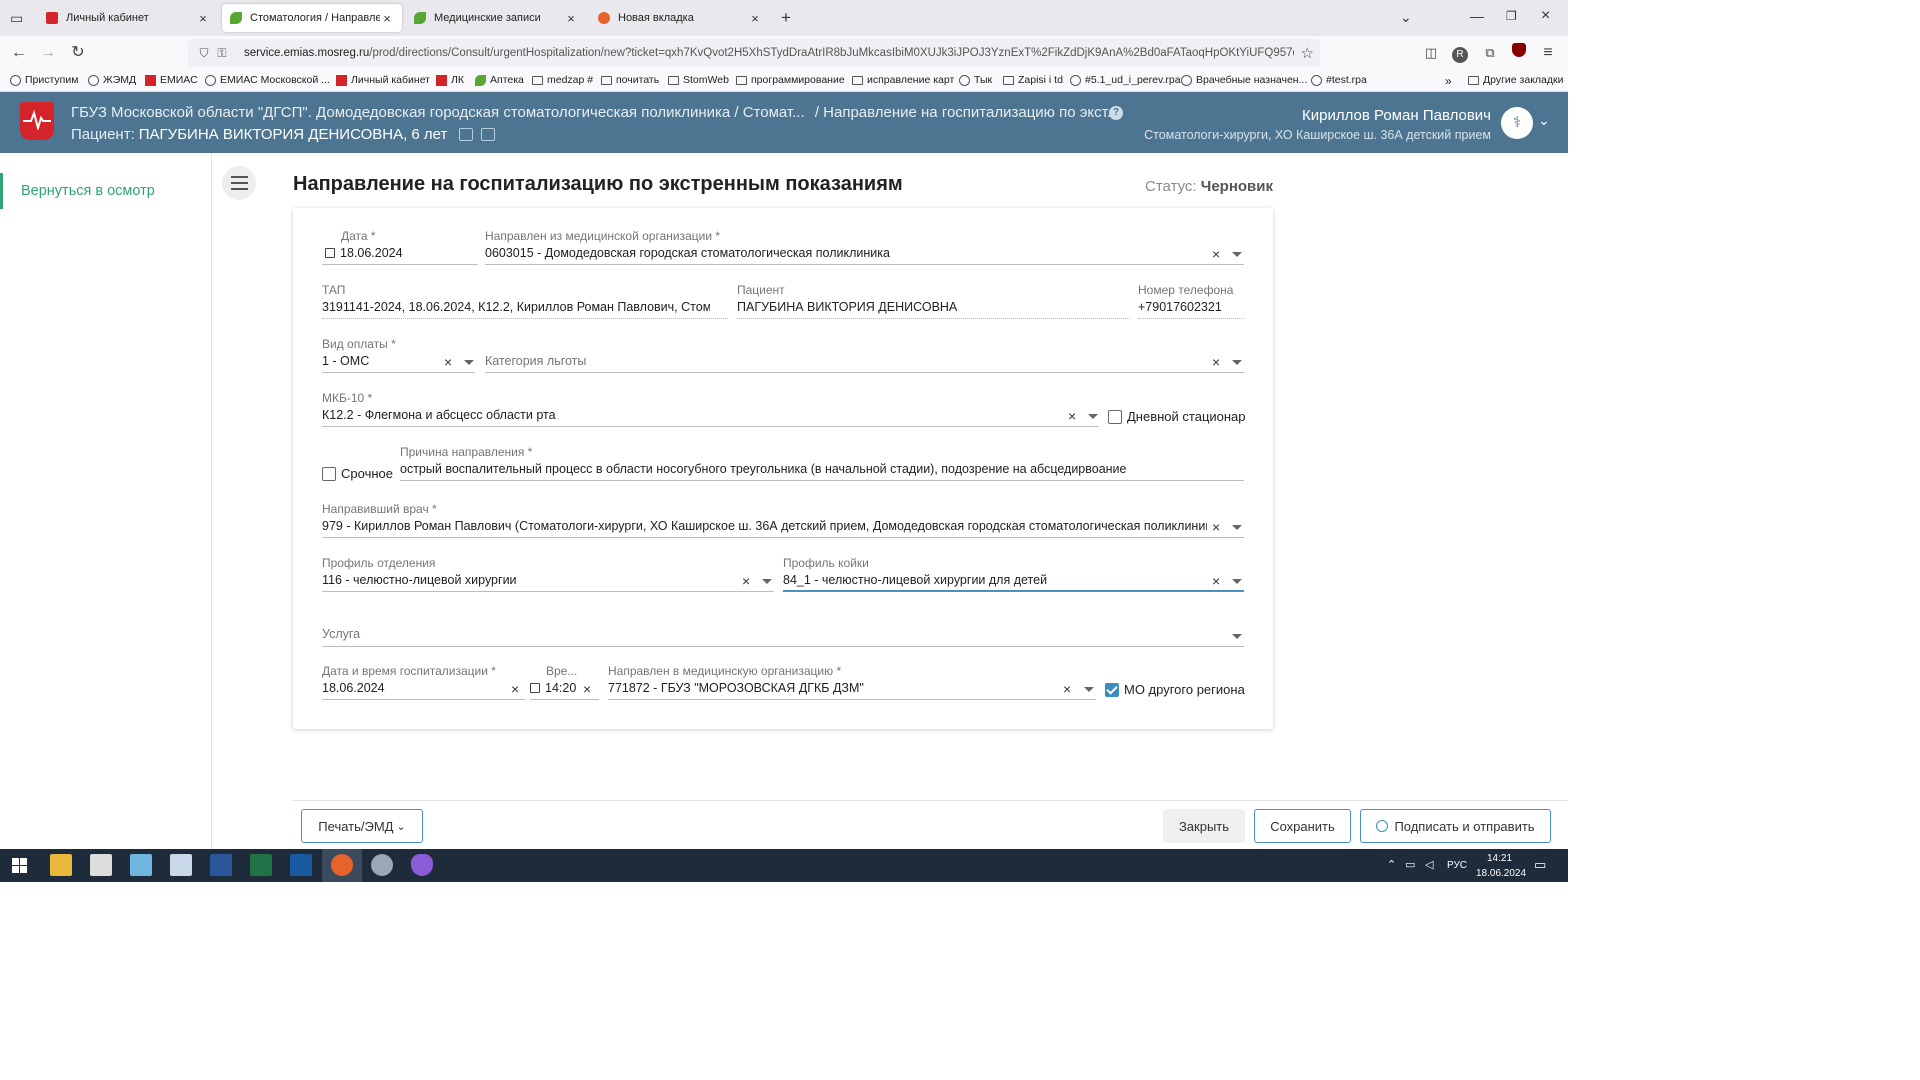 The width and height of the screenshot is (1920, 1080). What do you see at coordinates (1175, 689) in the screenshot?
I see `other-region-checkbox: МО другого региона` at bounding box center [1175, 689].